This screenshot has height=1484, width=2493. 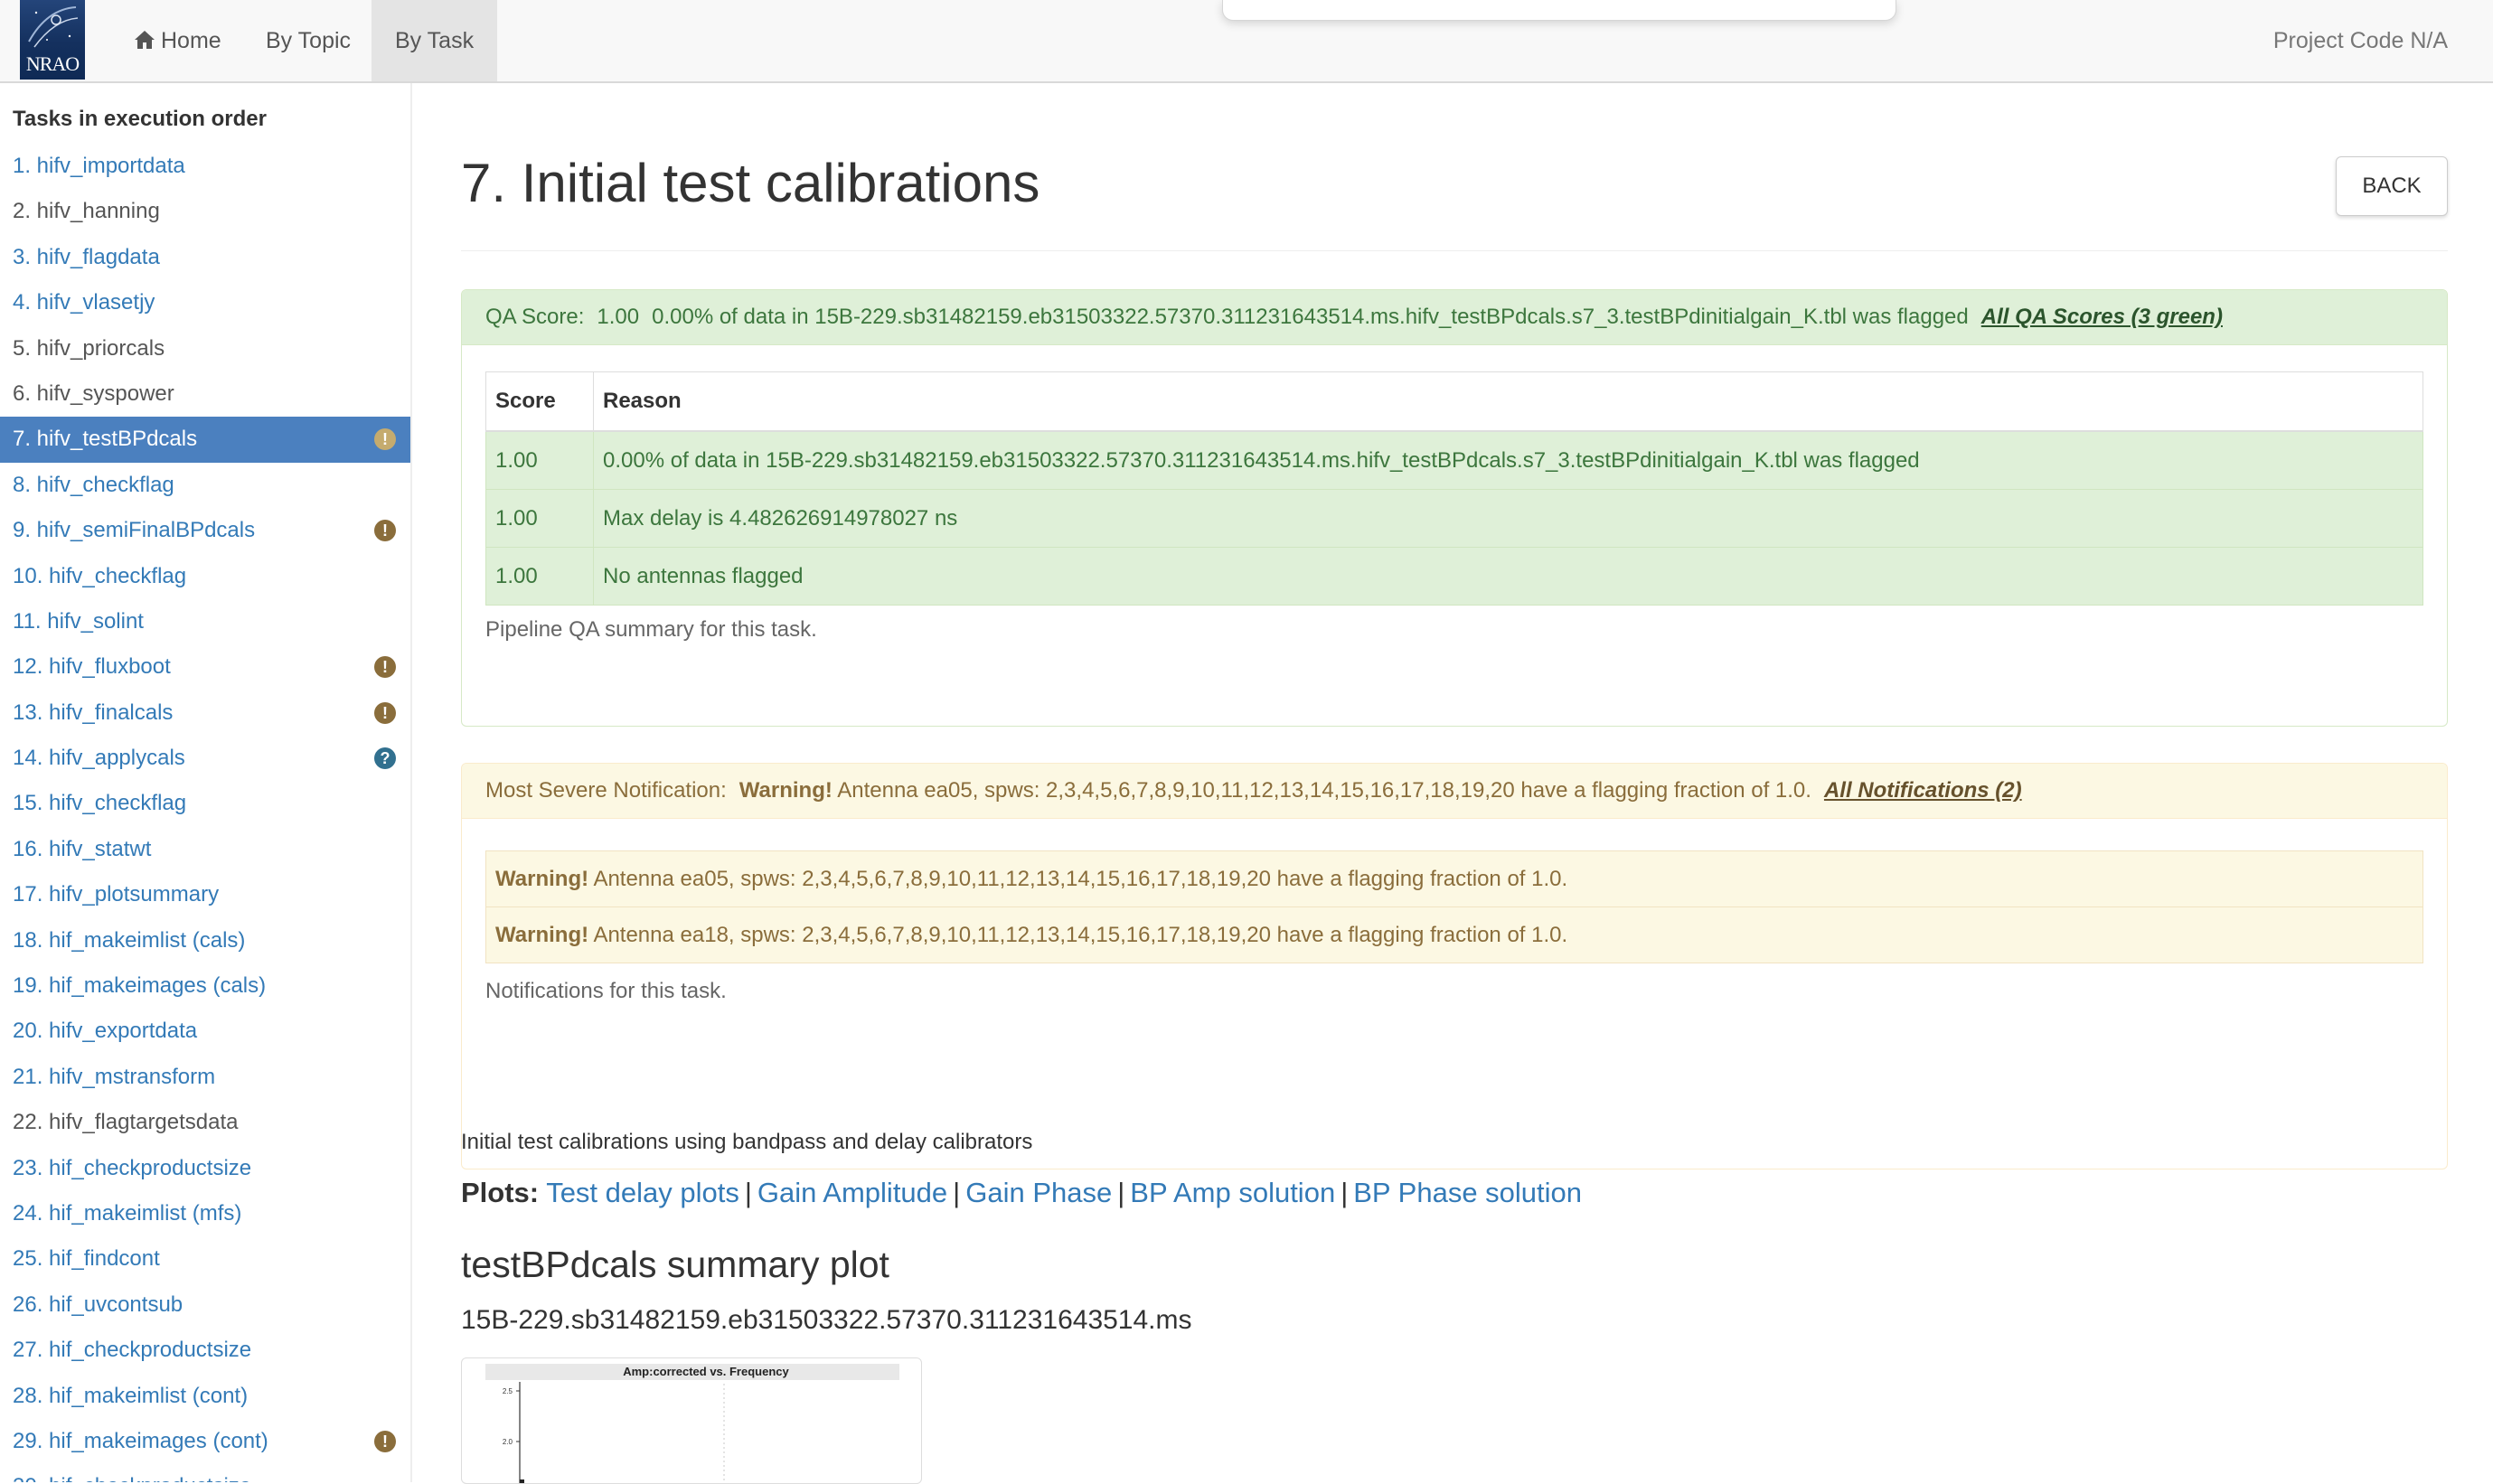 What do you see at coordinates (93, 712) in the screenshot?
I see `sidebar-task-label: 13. hifv_finalcals` at bounding box center [93, 712].